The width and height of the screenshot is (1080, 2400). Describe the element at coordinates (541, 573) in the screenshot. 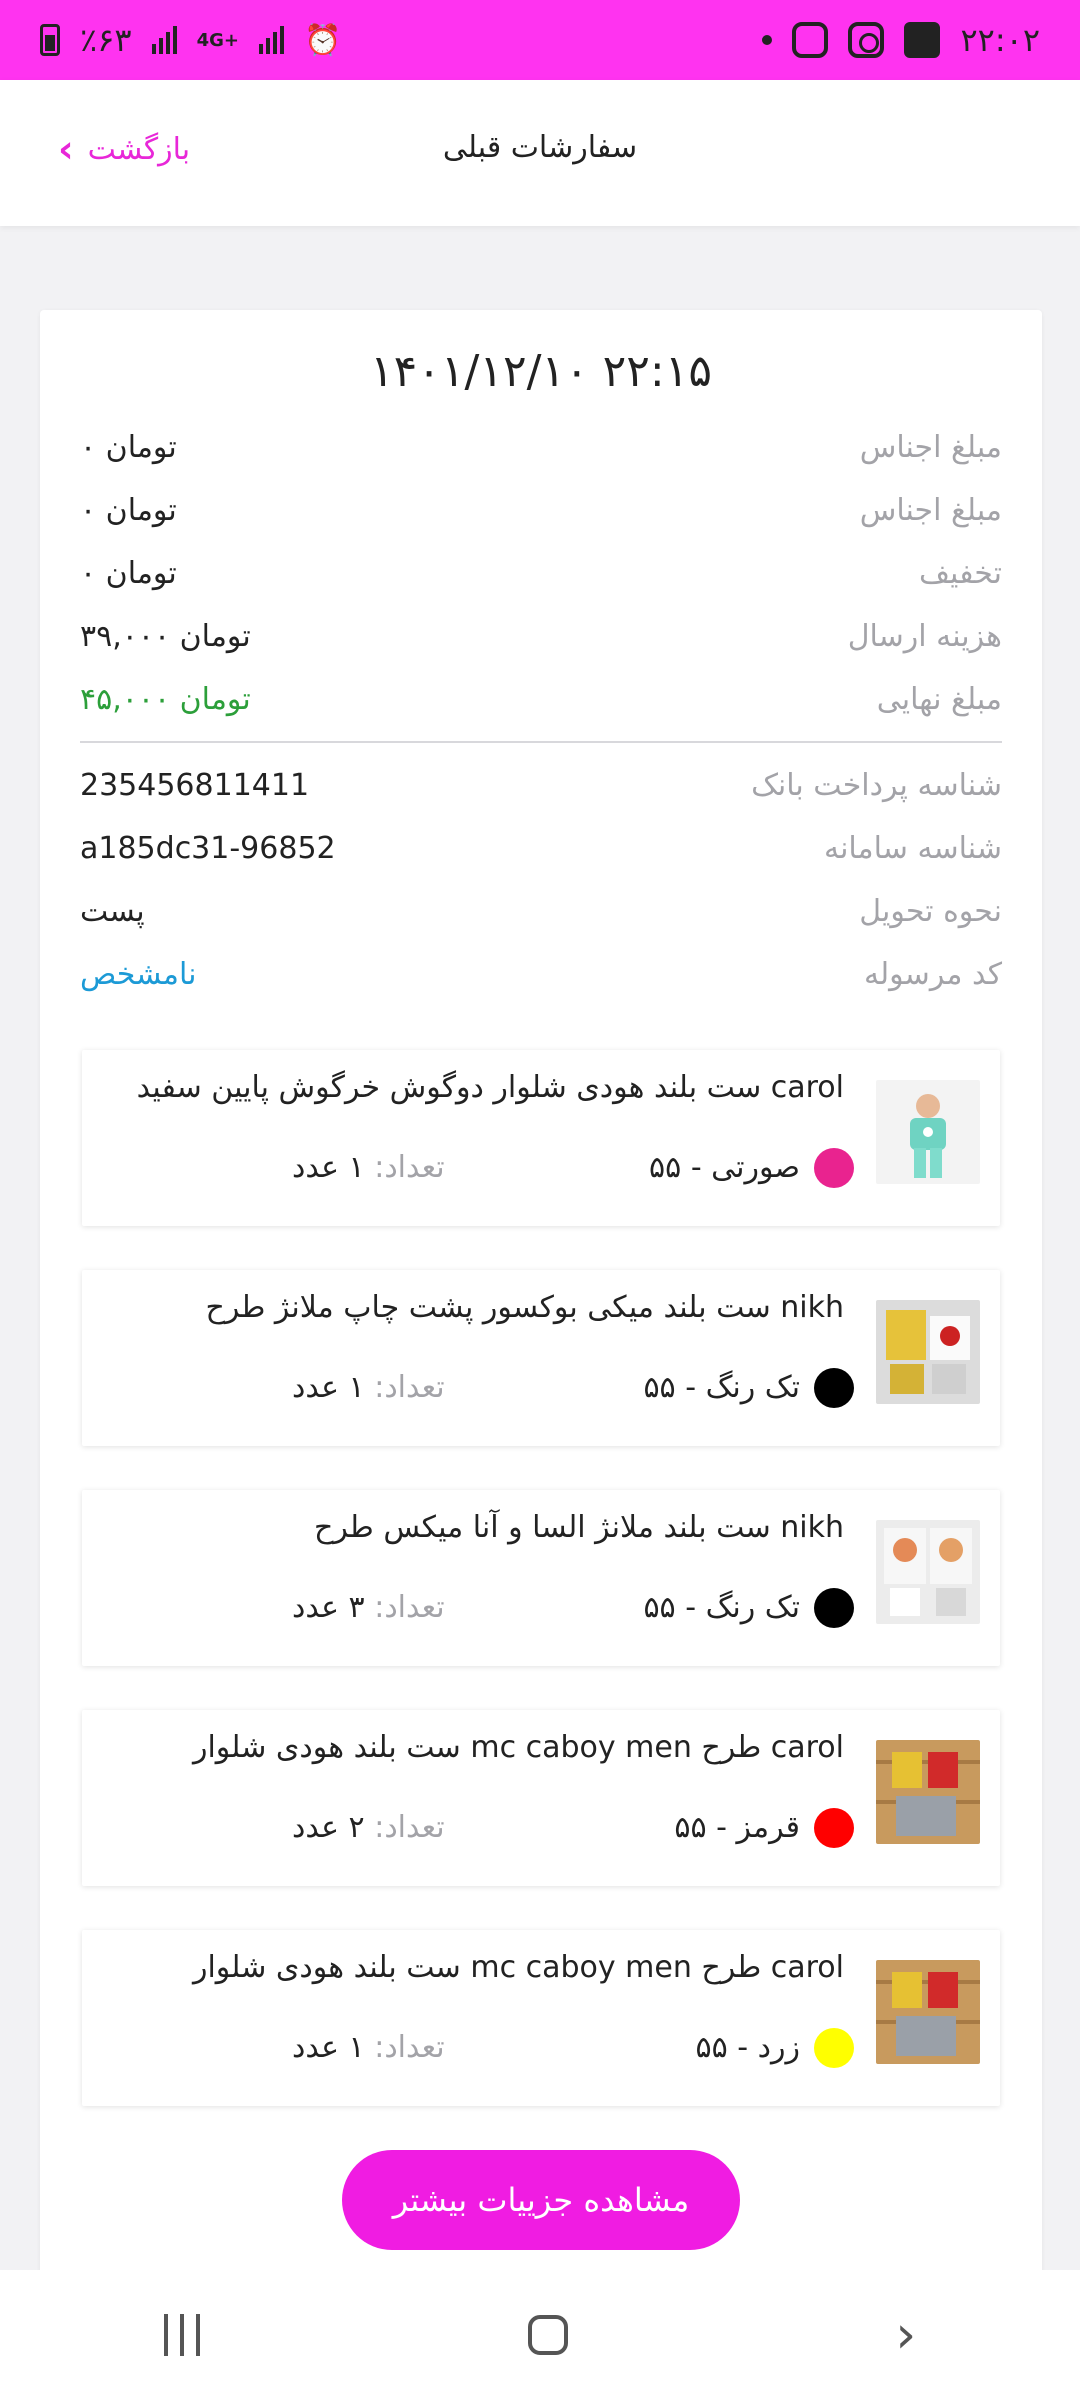

I see `summary-row: تخفیف ۰ تومان` at that location.